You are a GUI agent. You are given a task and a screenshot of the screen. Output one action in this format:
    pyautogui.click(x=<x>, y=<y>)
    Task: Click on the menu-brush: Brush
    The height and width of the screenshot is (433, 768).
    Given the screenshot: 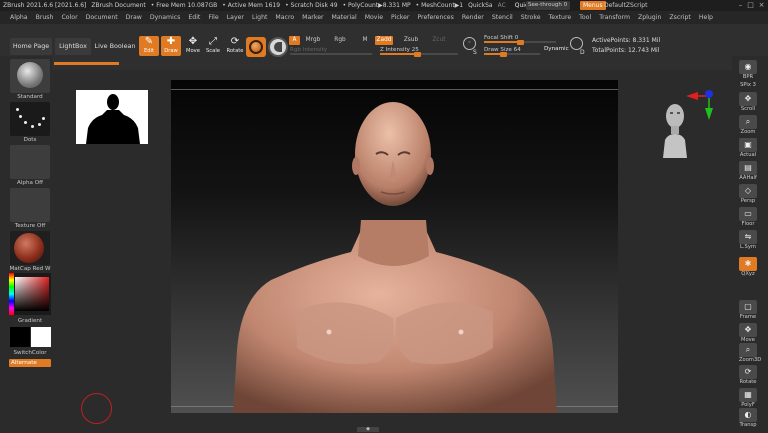 What is the action you would take?
    pyautogui.click(x=45, y=17)
    